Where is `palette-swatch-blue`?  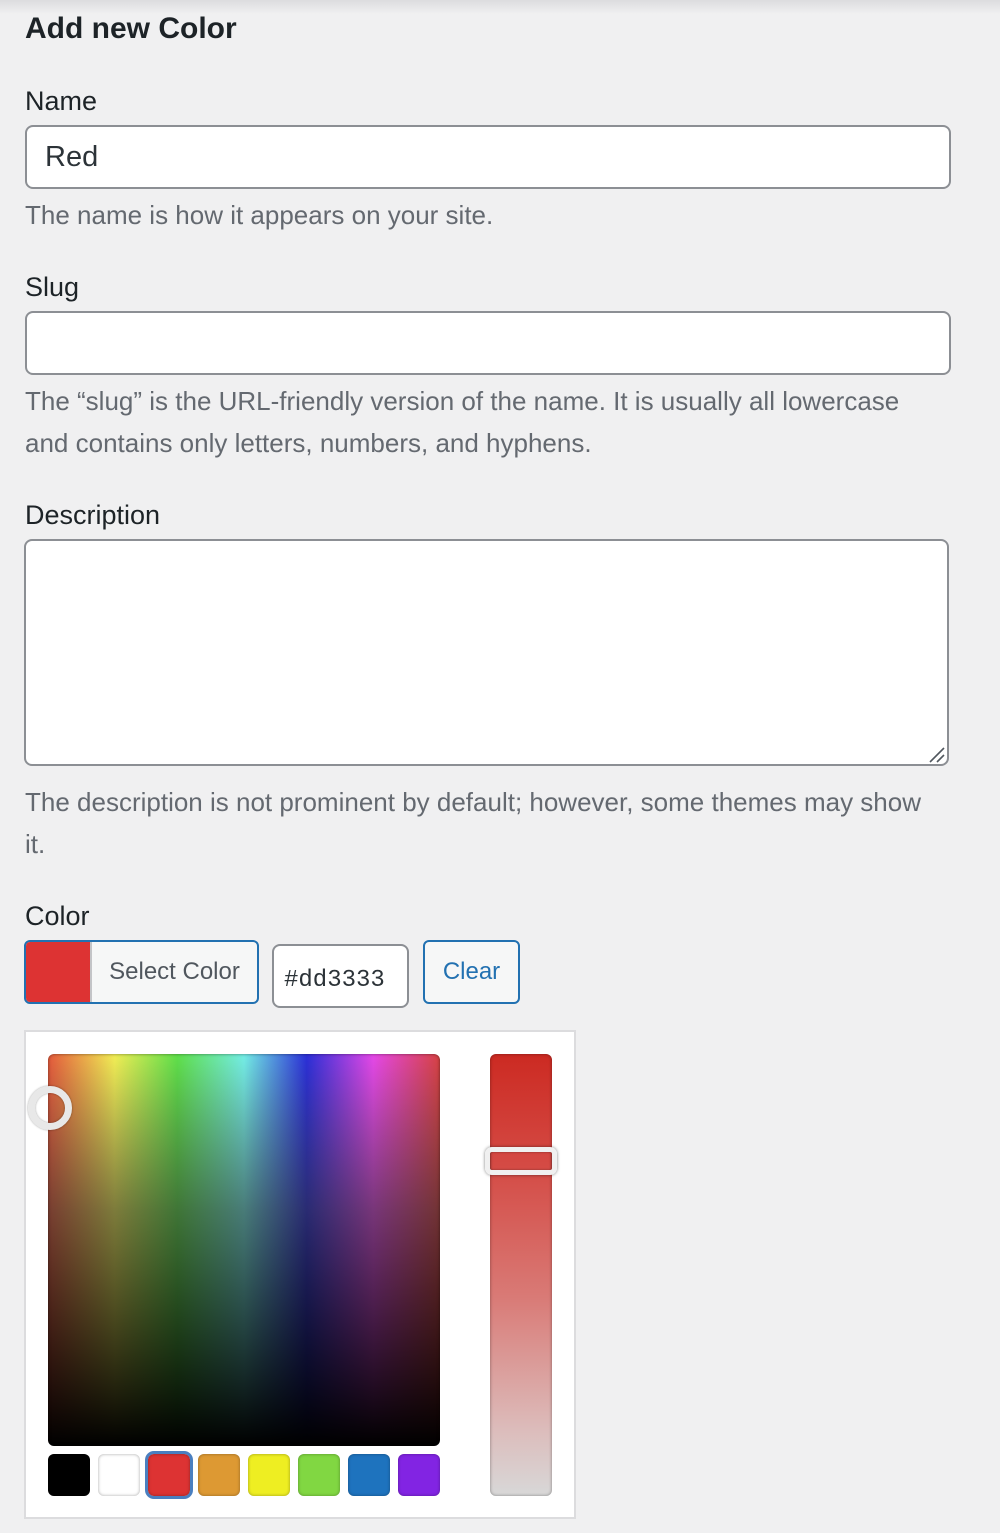 palette-swatch-blue is located at coordinates (369, 1475).